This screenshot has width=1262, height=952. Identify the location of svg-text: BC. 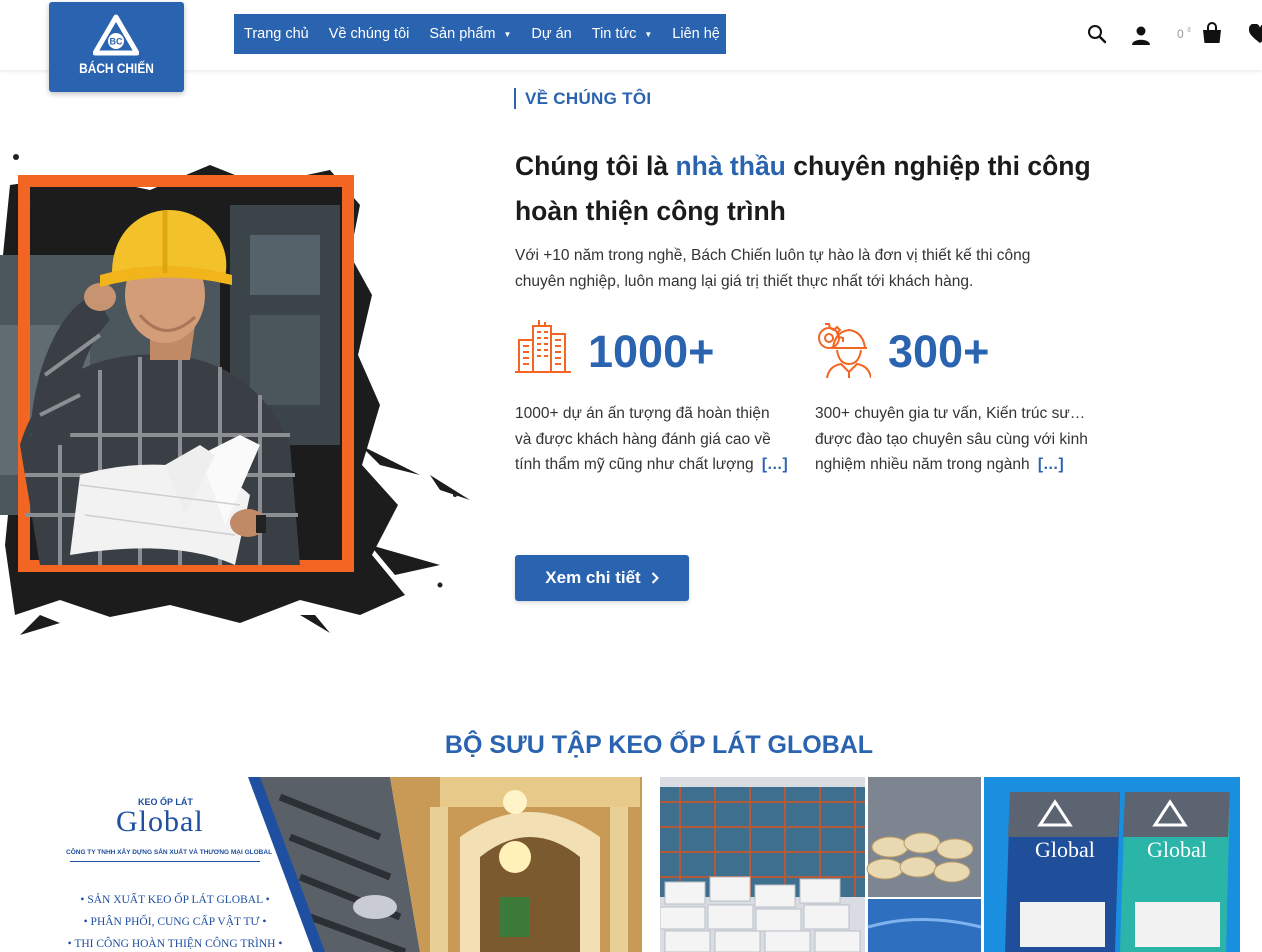
(116, 42).